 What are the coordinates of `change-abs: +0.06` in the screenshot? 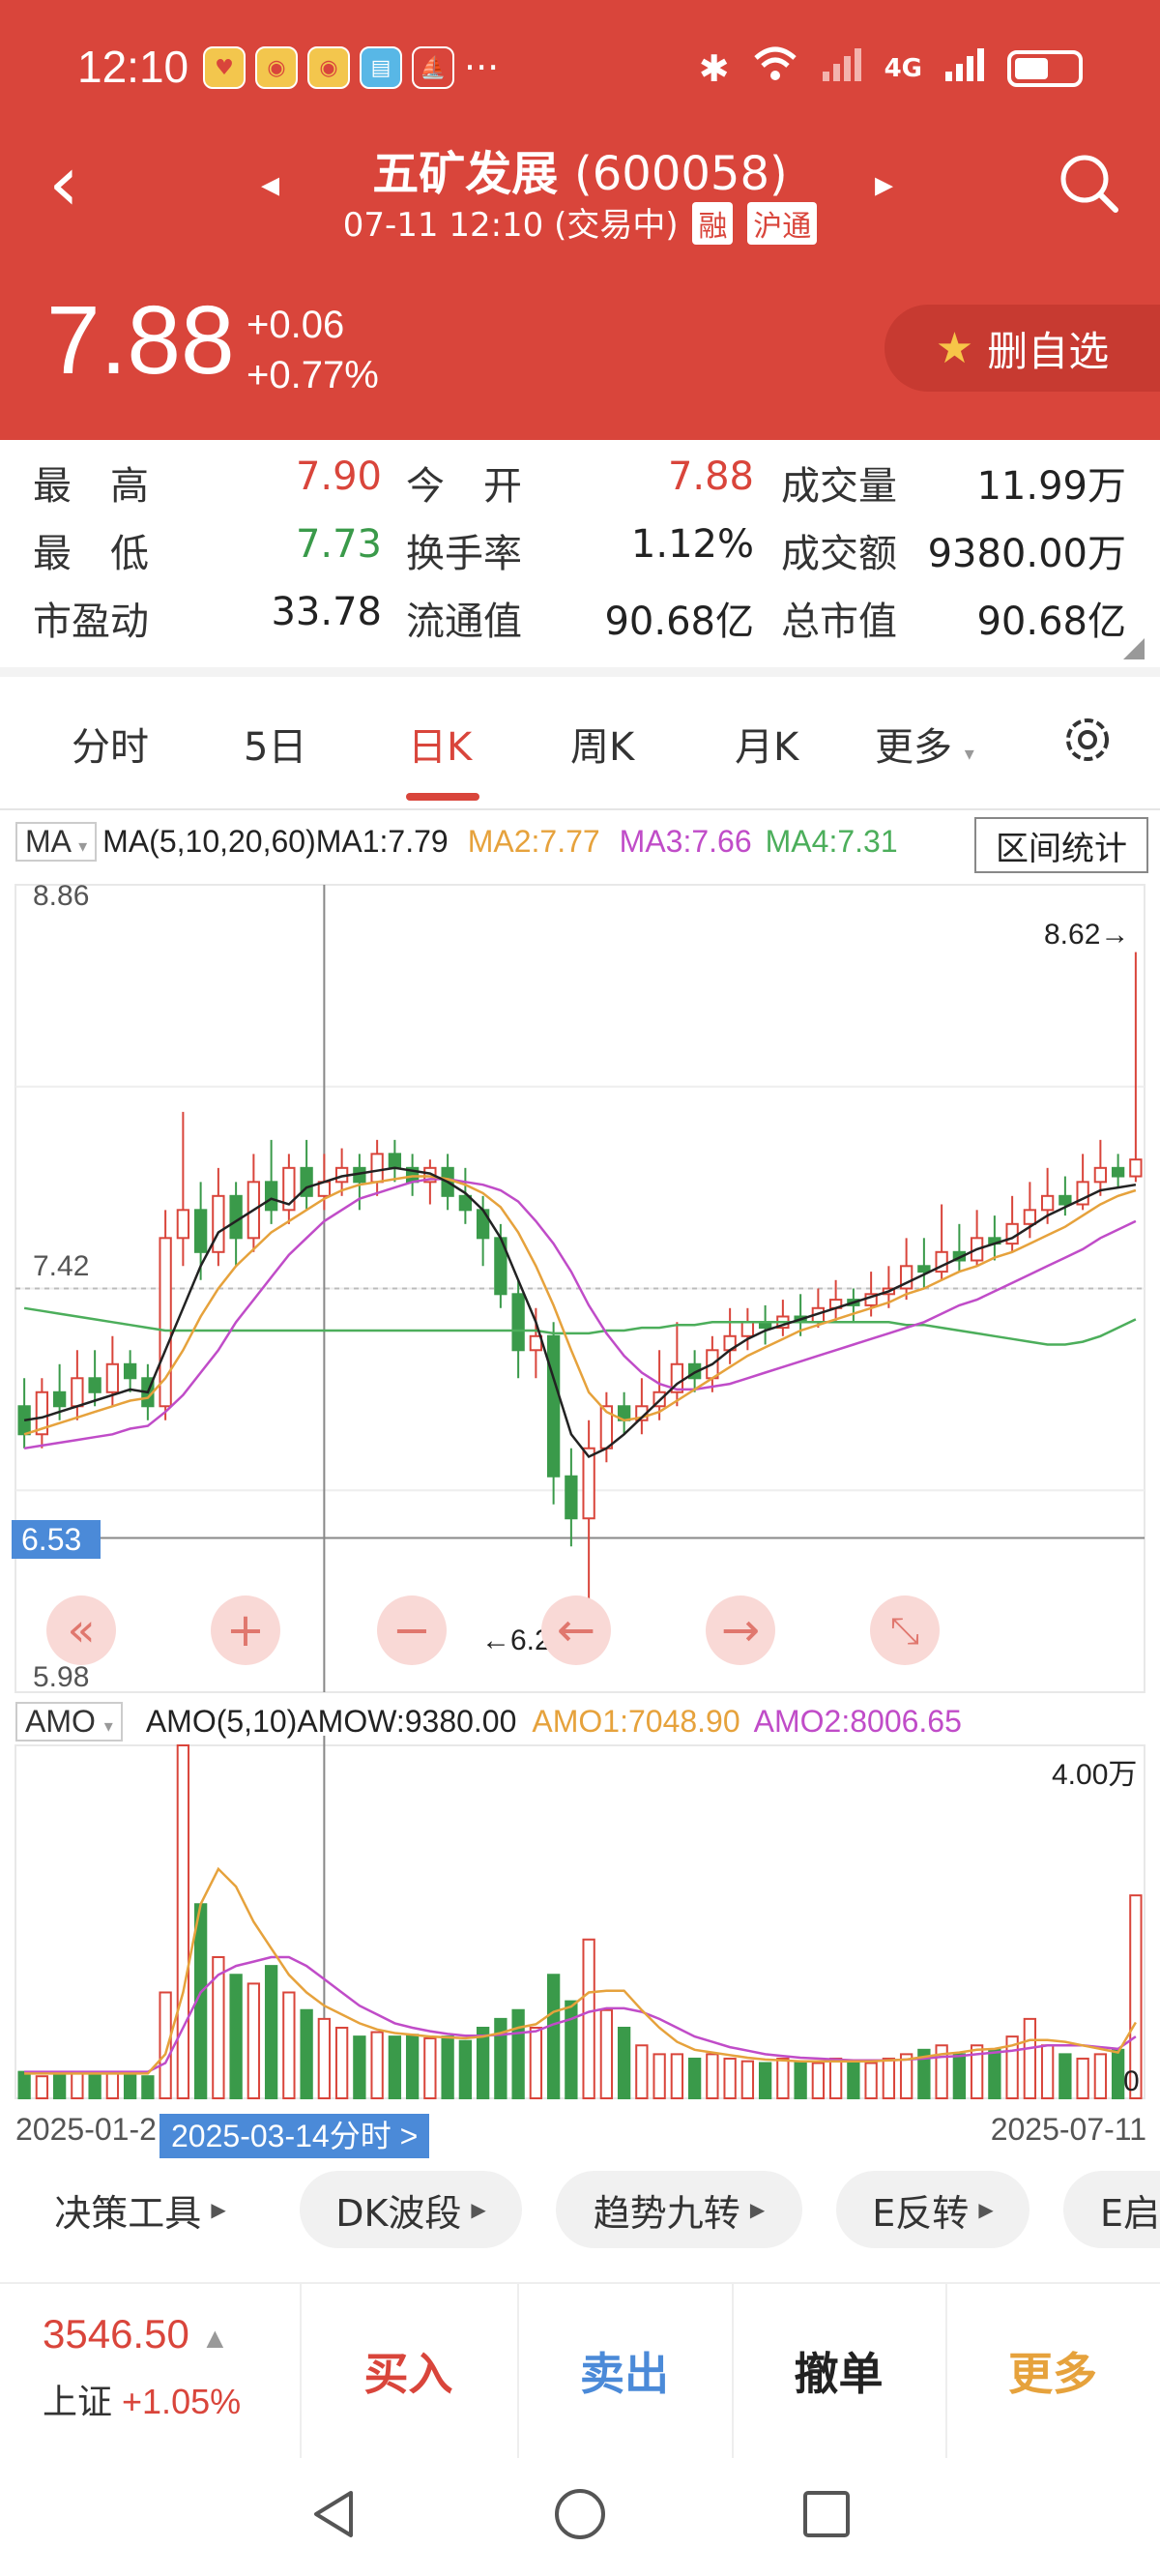 It's located at (296, 325).